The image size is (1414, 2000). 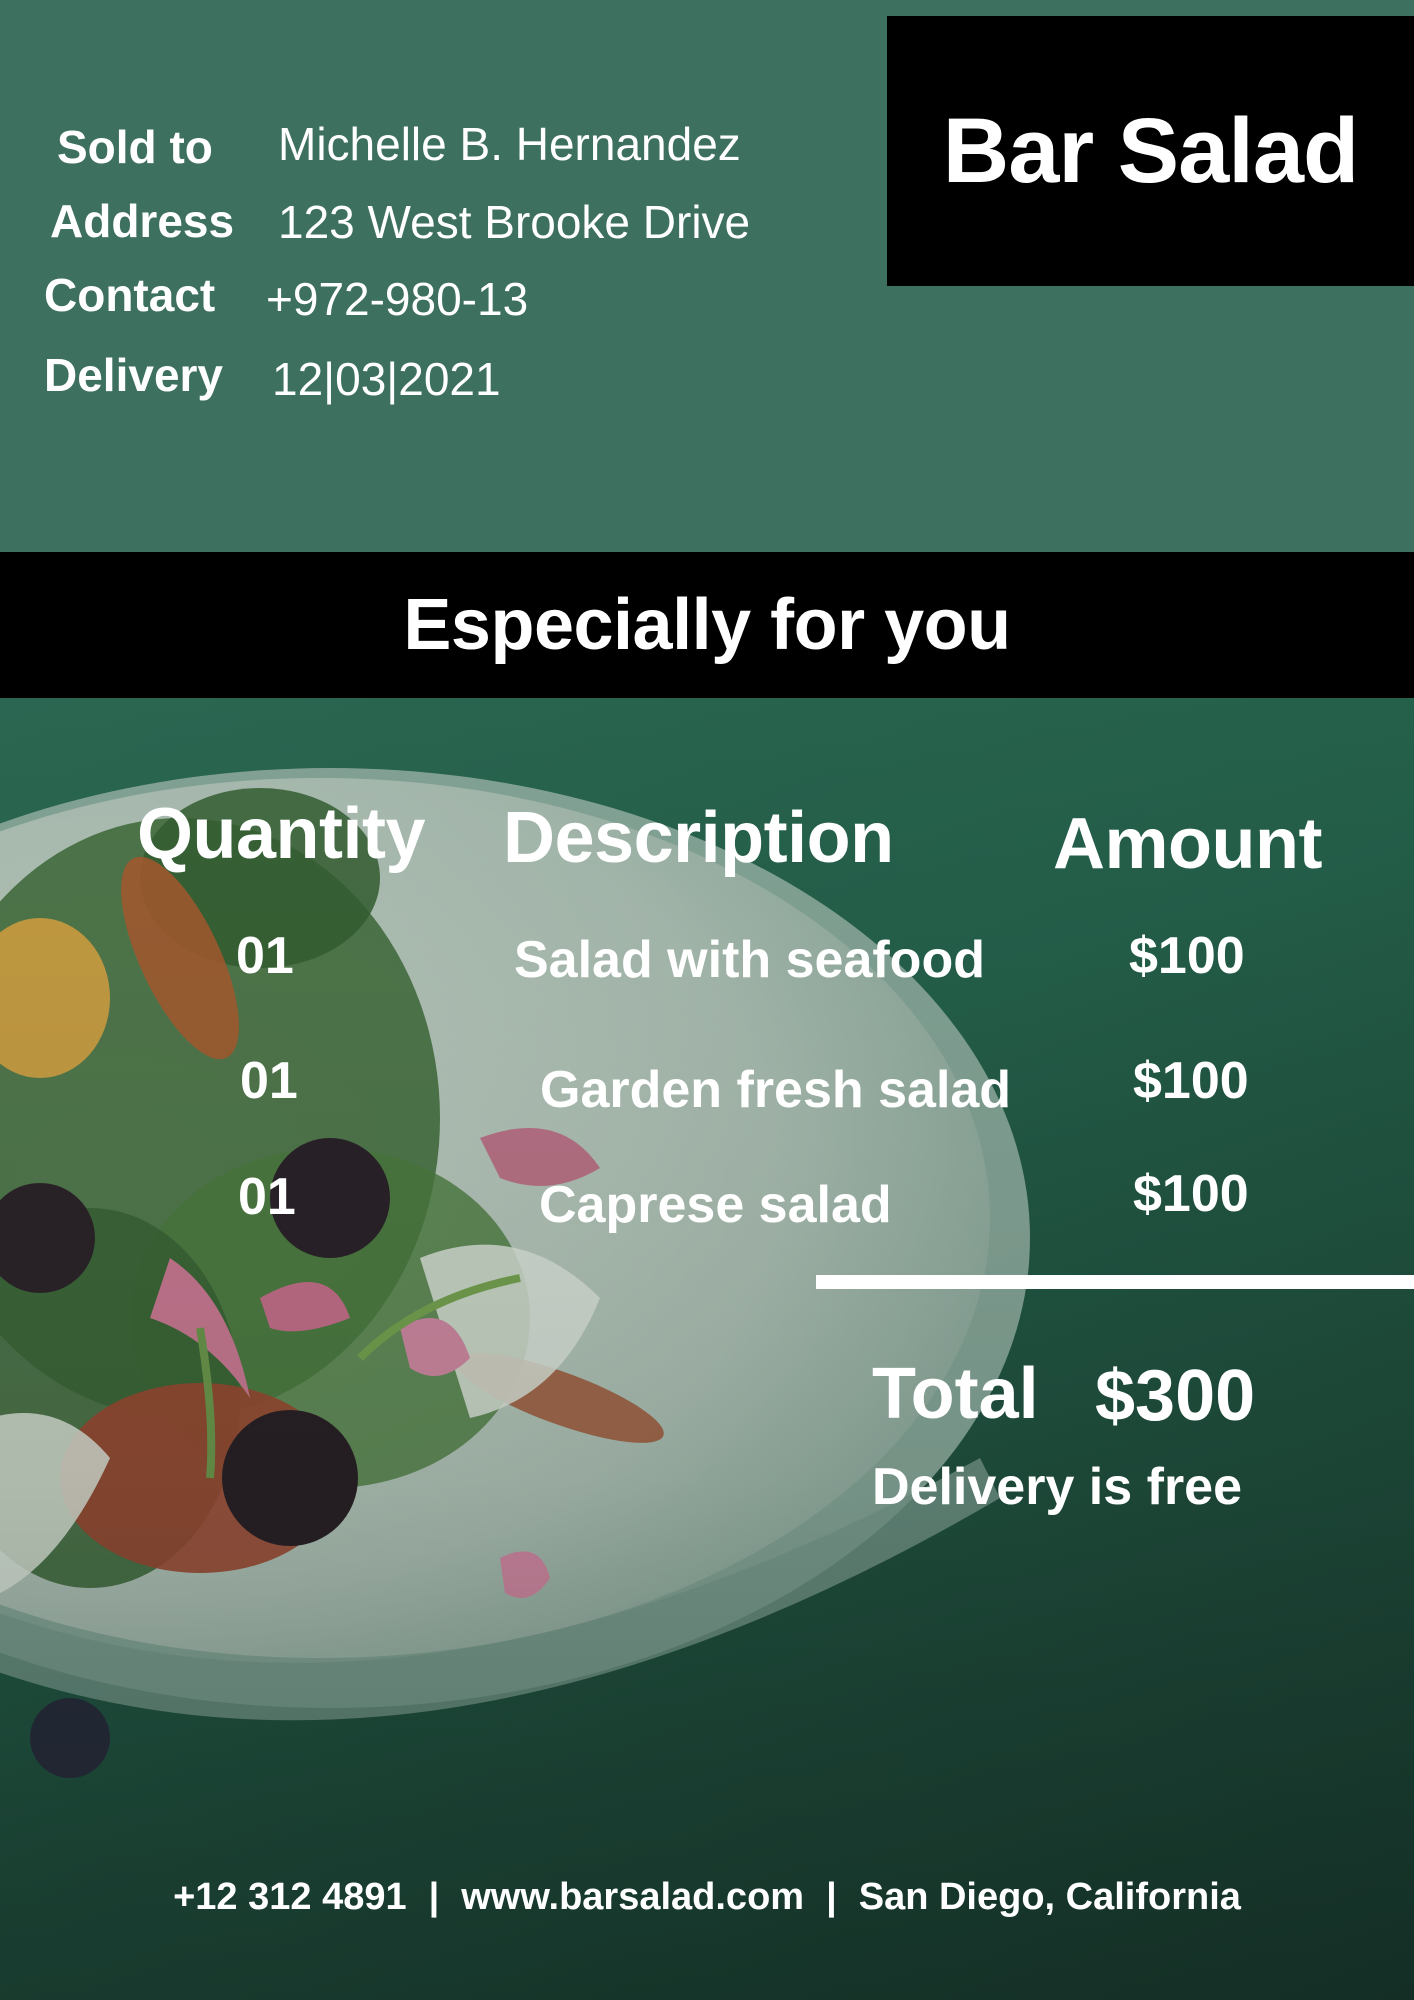 I want to click on address-row: Address, so click(x=142, y=221).